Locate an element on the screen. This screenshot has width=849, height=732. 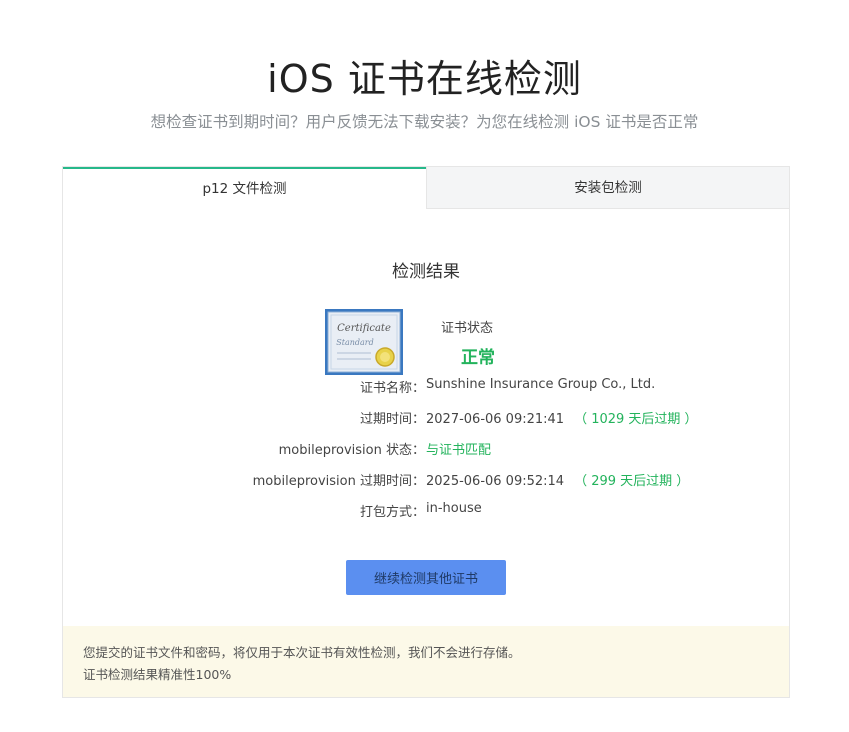
page-subtitle: 想检查证书到期时间？用户反馈无法下载安装？为您在线检测 iOS 证书是否正常 is located at coordinates (424, 122).